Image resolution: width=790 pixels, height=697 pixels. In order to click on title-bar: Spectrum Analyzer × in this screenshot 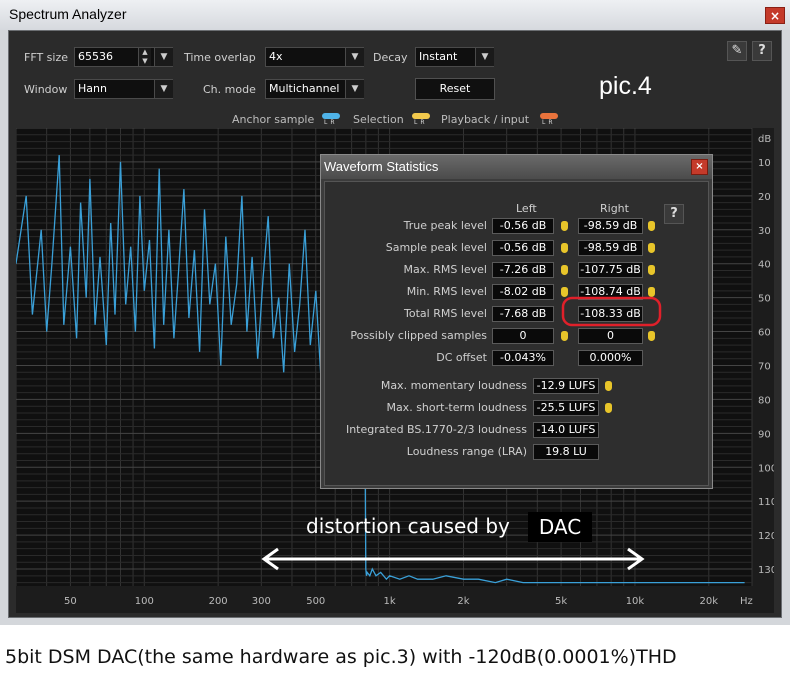, I will do `click(395, 15)`.